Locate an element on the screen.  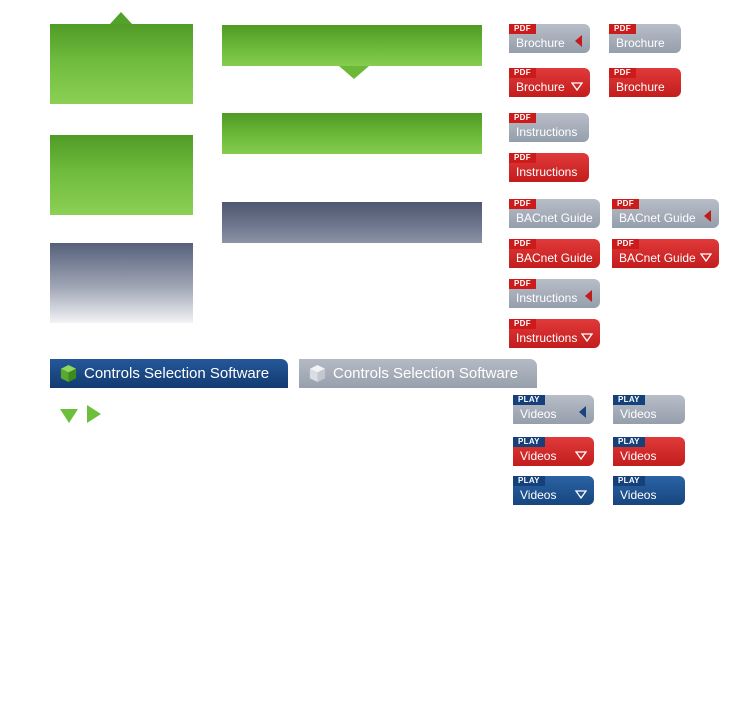
bacnet-guide-red-button: PDF BACnet Guide is located at coordinates (554, 253).